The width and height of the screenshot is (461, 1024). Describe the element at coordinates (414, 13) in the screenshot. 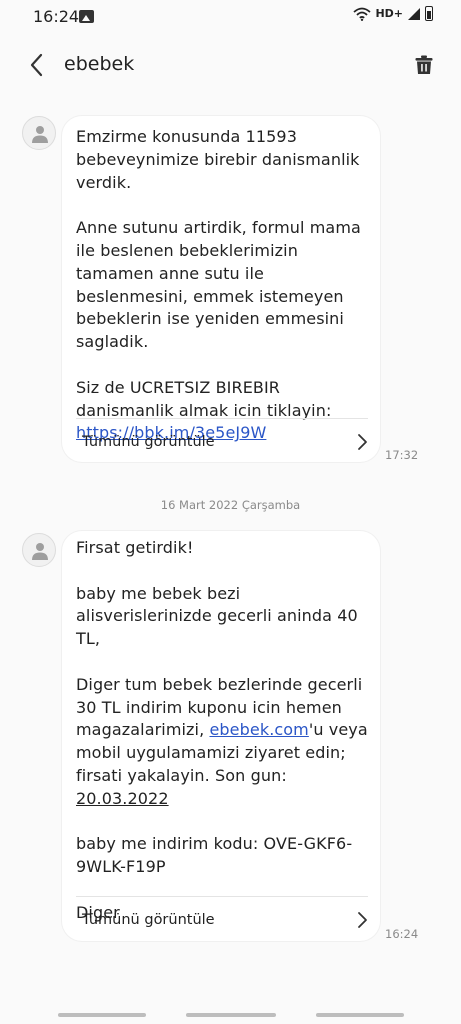

I see `signal-icon` at that location.